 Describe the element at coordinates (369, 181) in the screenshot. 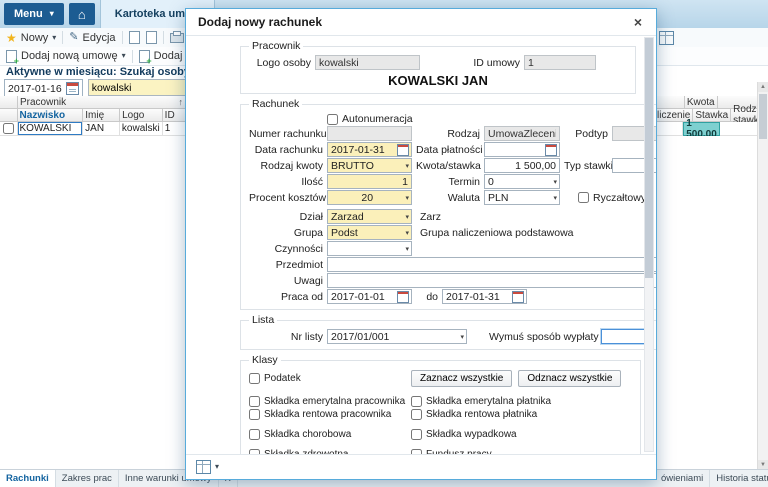

I see `ilosc-field` at that location.